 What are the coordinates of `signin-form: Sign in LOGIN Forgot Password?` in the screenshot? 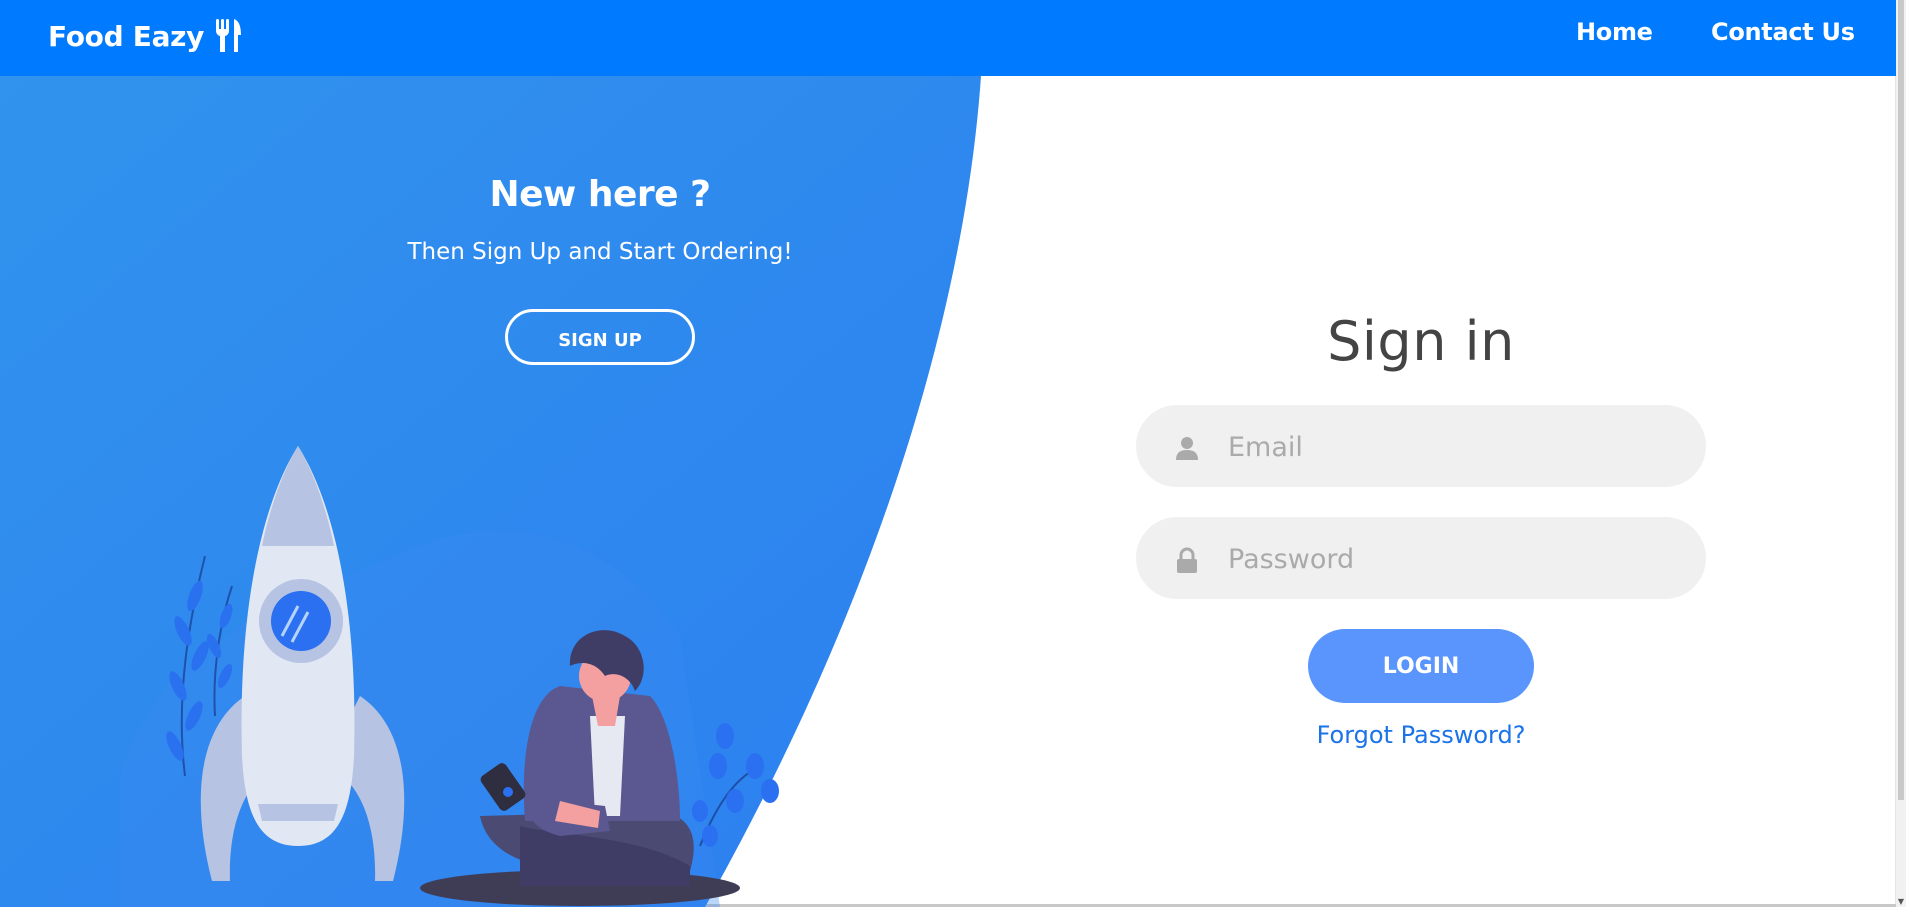 It's located at (1421, 529).